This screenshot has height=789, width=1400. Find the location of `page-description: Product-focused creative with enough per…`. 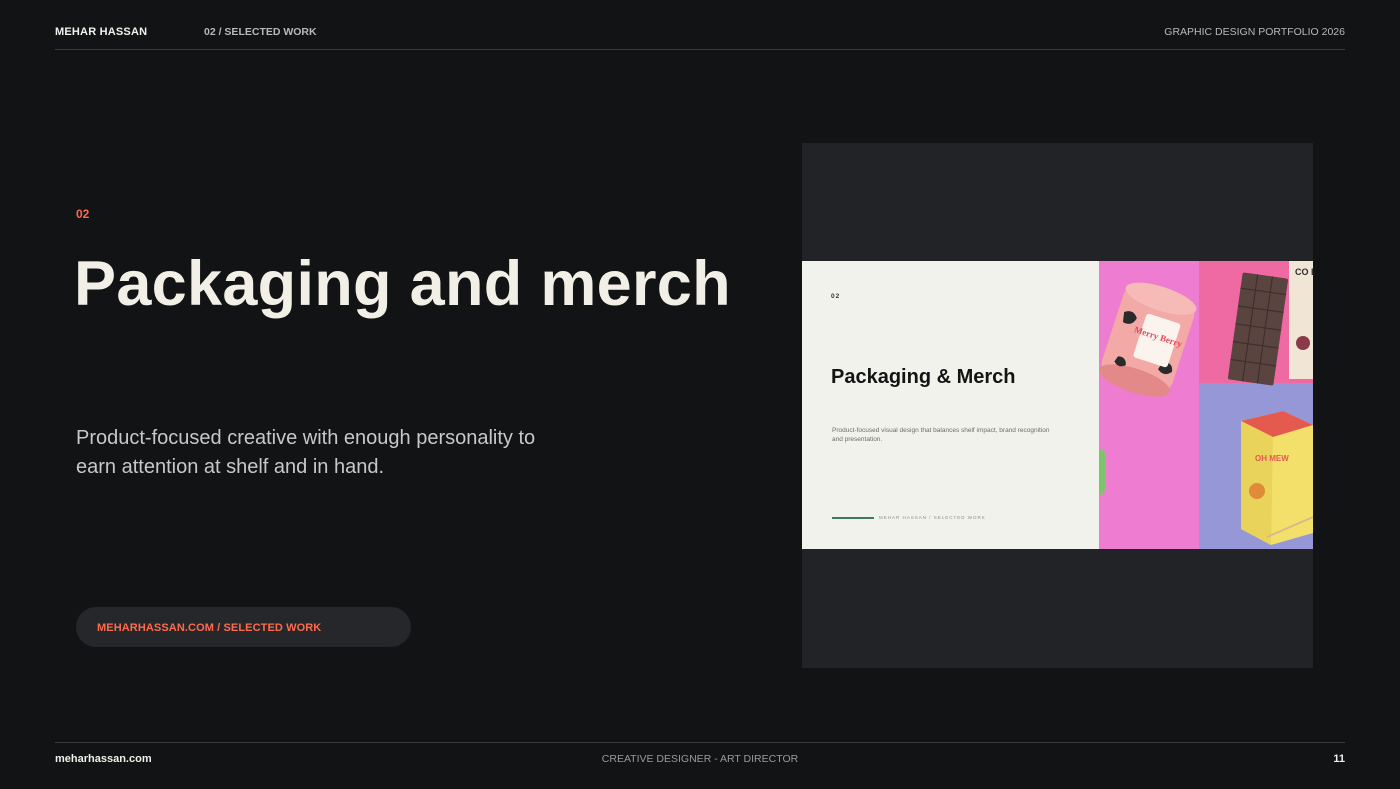

page-description: Product-focused creative with enough per… is located at coordinates (306, 452).